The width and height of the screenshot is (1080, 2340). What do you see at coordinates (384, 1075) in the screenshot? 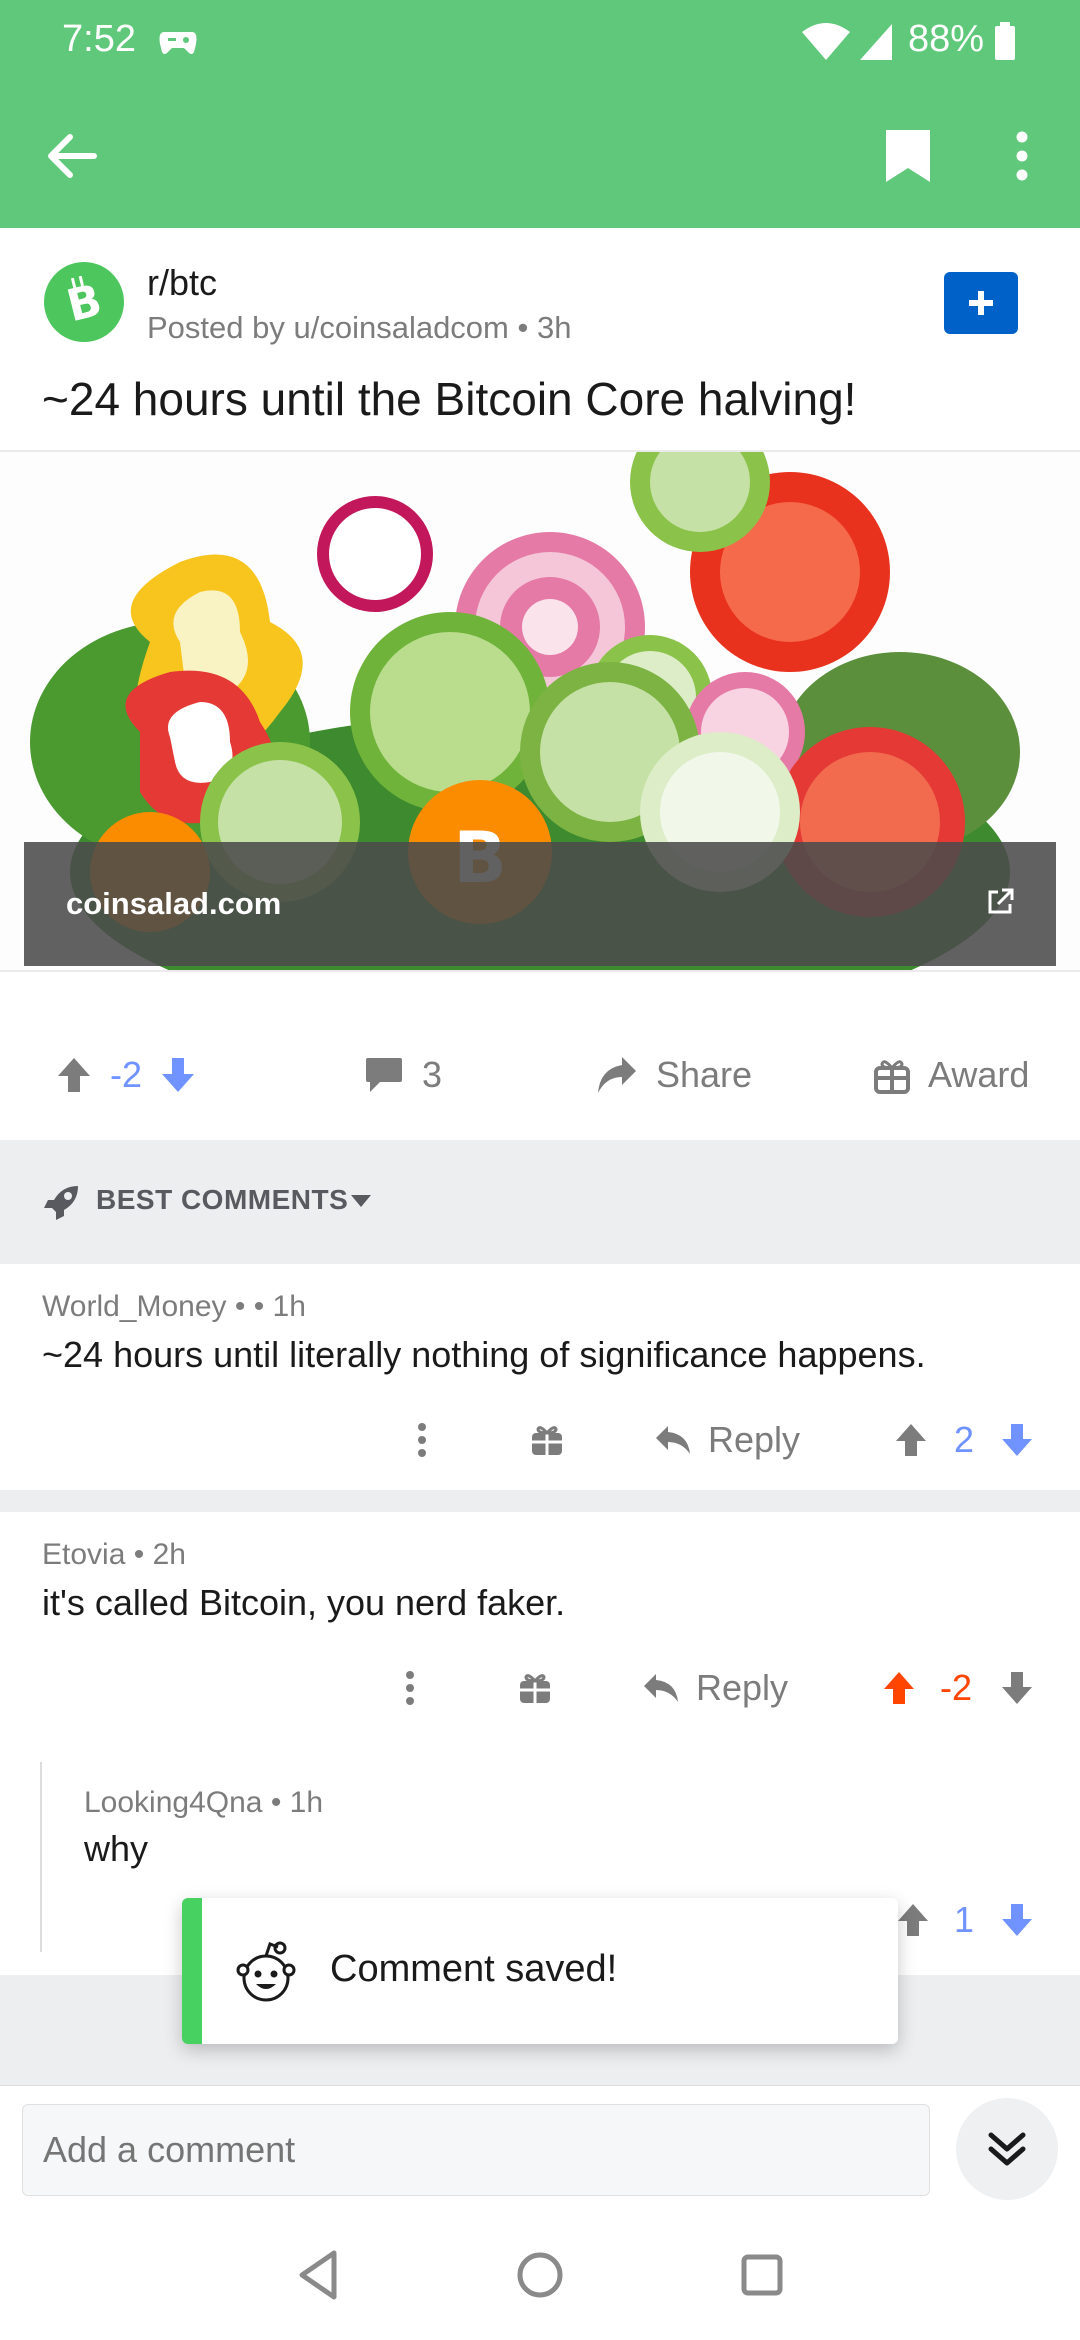
I see `comment-icon` at bounding box center [384, 1075].